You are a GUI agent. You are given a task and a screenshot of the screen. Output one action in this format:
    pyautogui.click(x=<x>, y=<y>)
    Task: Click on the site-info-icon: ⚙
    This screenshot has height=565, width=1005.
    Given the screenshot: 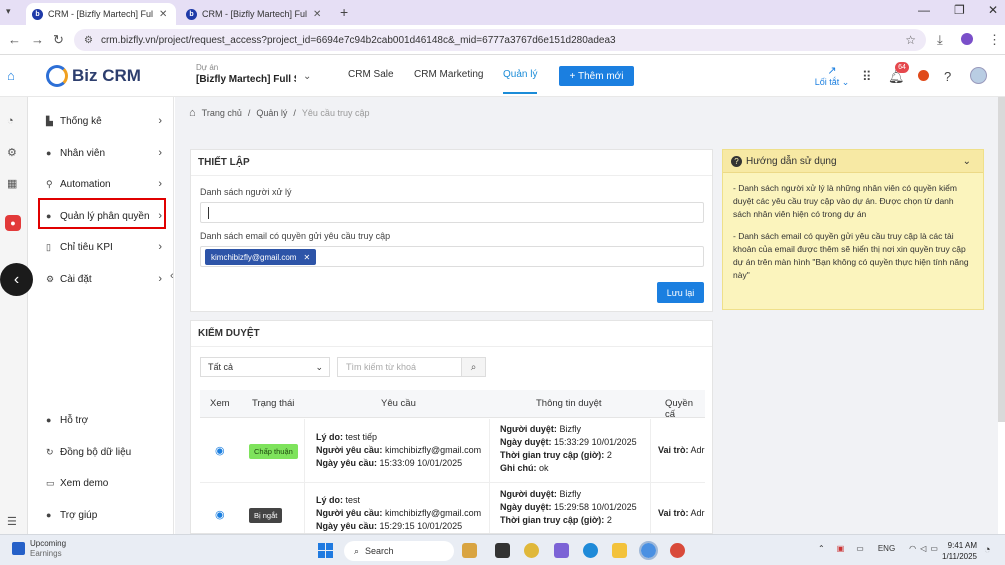 What is the action you would take?
    pyautogui.click(x=88, y=40)
    